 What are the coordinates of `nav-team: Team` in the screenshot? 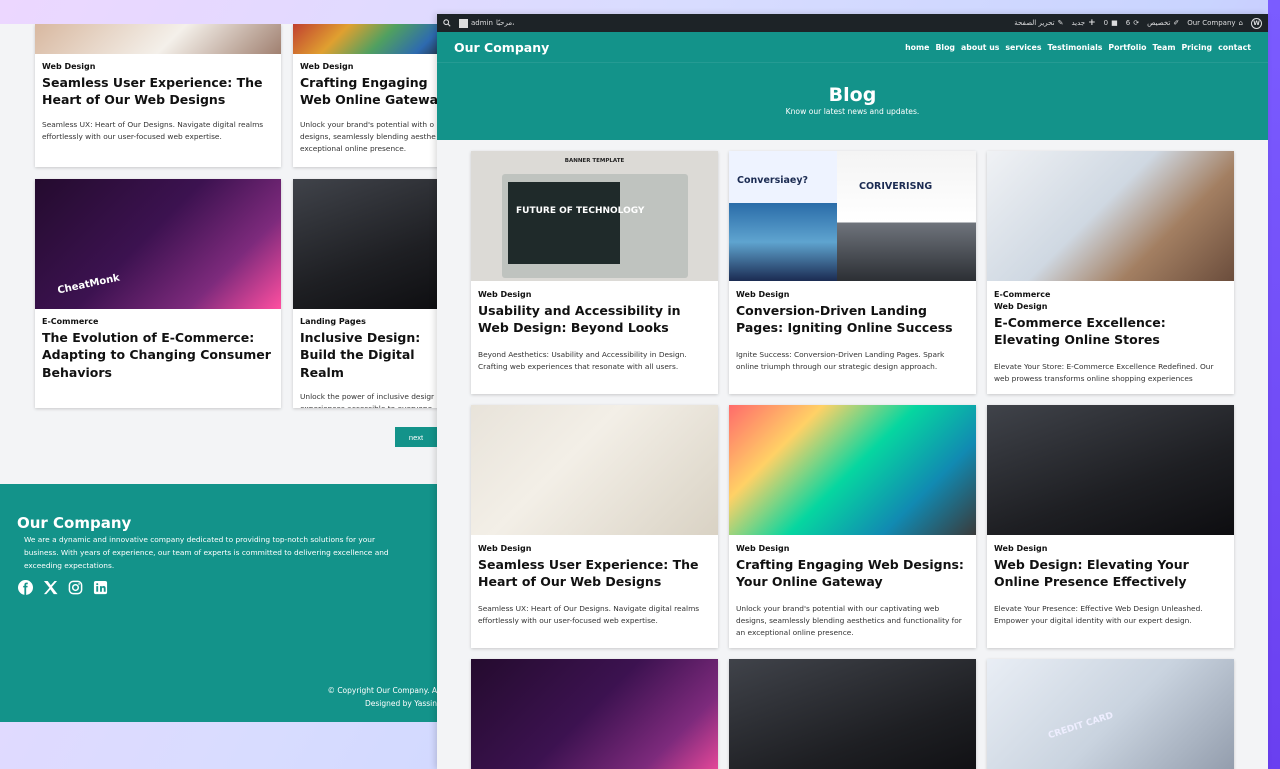 It's located at (1163, 47).